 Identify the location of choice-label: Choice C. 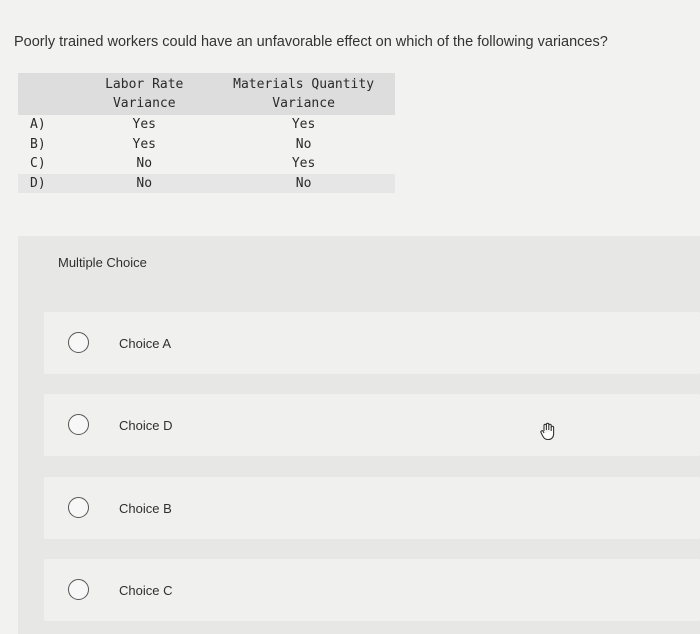
(146, 590).